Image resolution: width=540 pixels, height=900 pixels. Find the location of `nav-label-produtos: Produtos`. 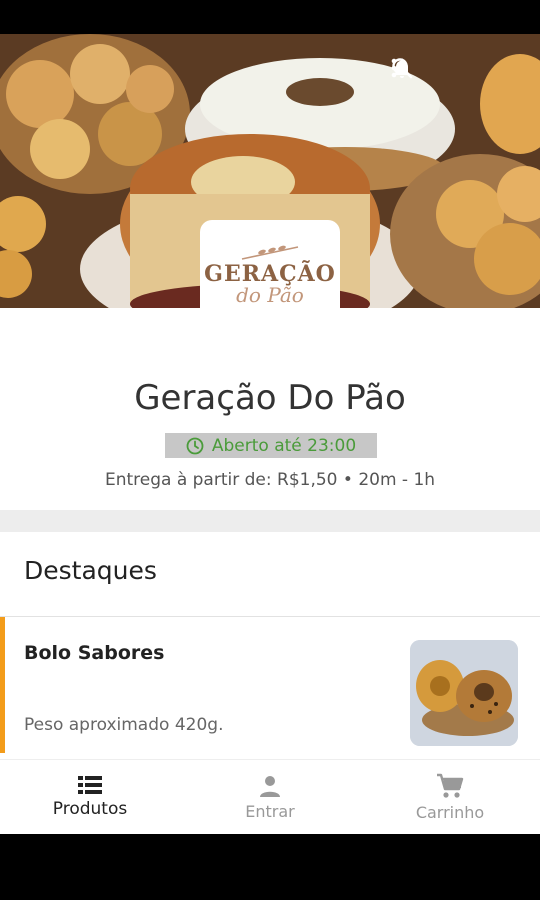

nav-label-produtos: Produtos is located at coordinates (90, 809).